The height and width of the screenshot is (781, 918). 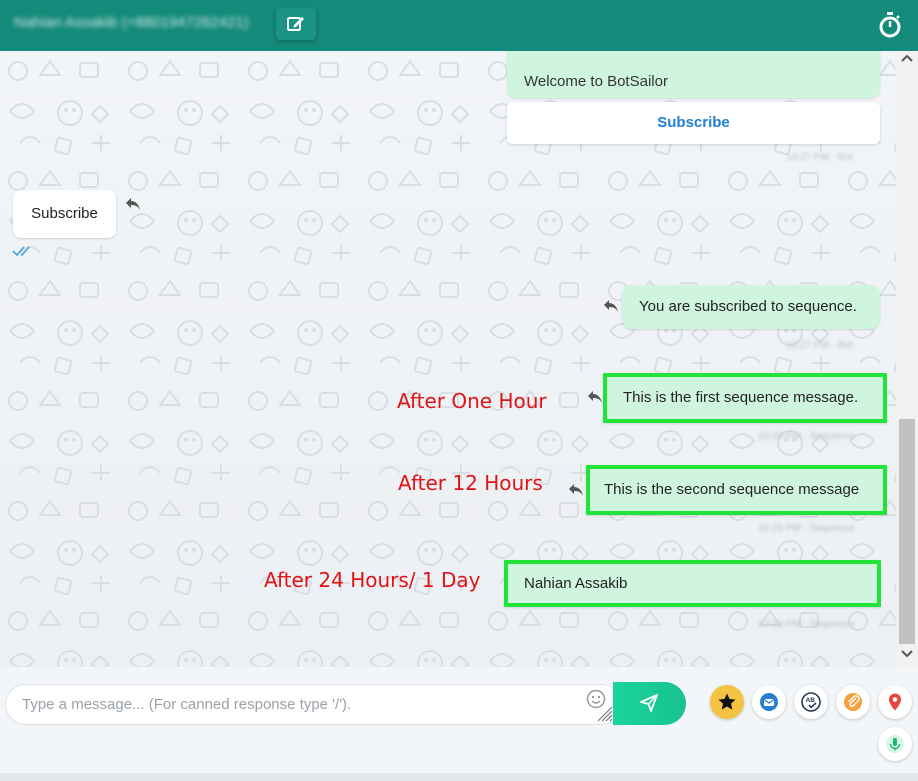 I want to click on contact-name: Nahian Assakib (+8801947262421), so click(x=131, y=22).